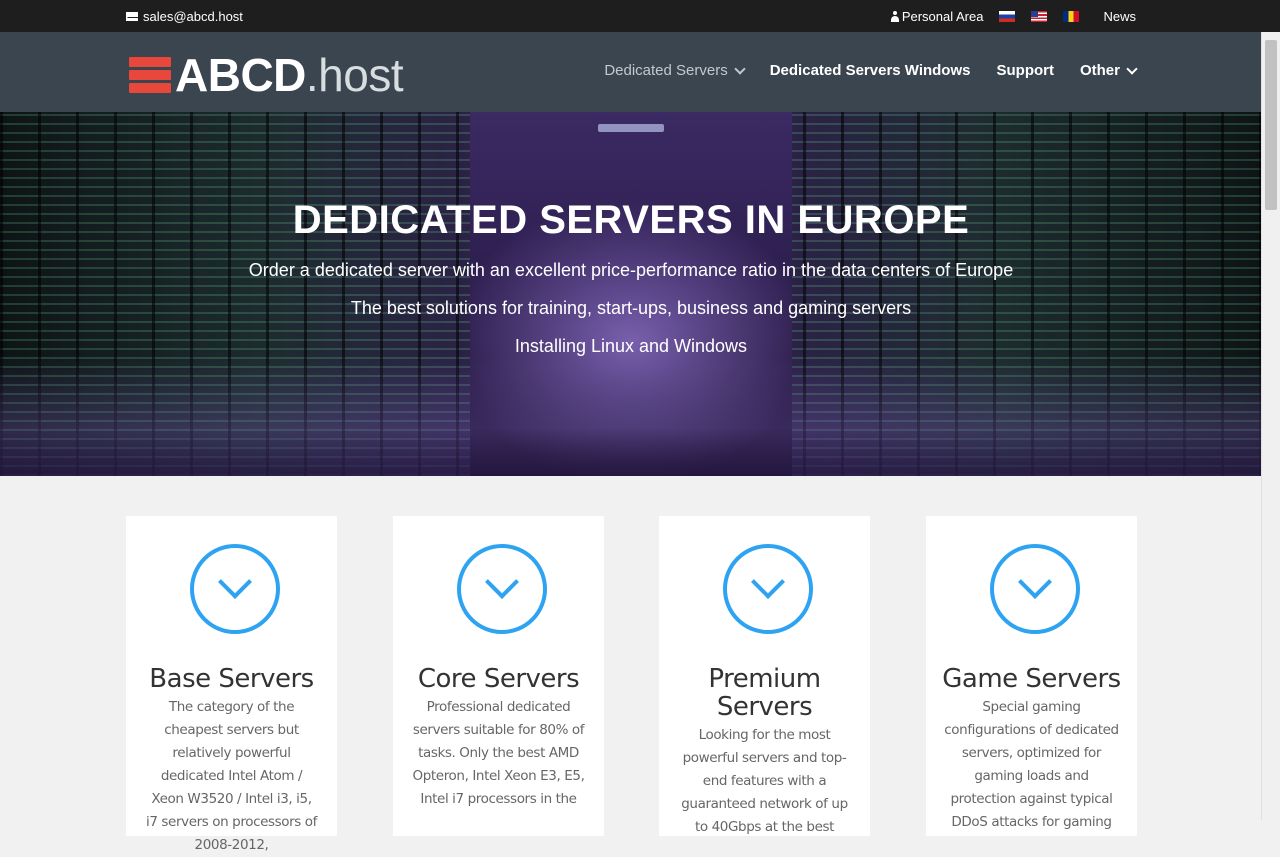  What do you see at coordinates (631, 128) in the screenshot?
I see `ceiling-light` at bounding box center [631, 128].